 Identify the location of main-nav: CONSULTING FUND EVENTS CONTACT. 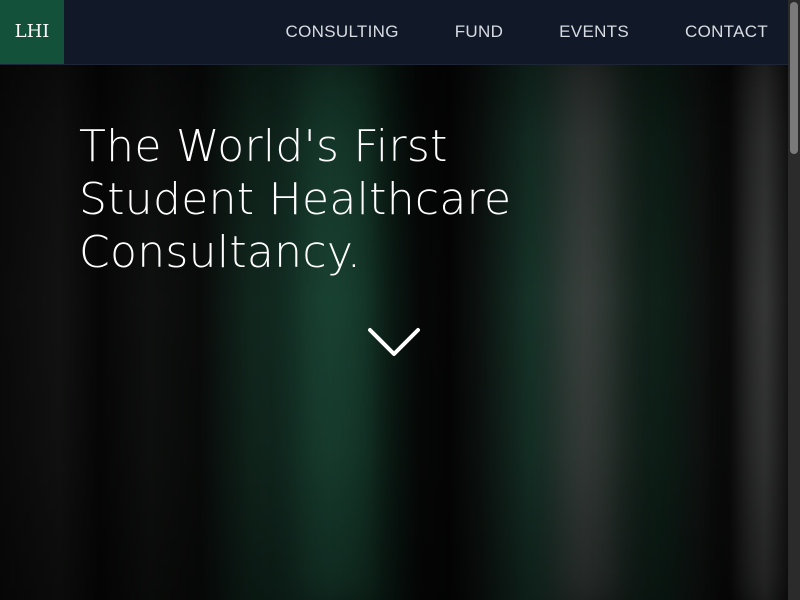
(499, 32).